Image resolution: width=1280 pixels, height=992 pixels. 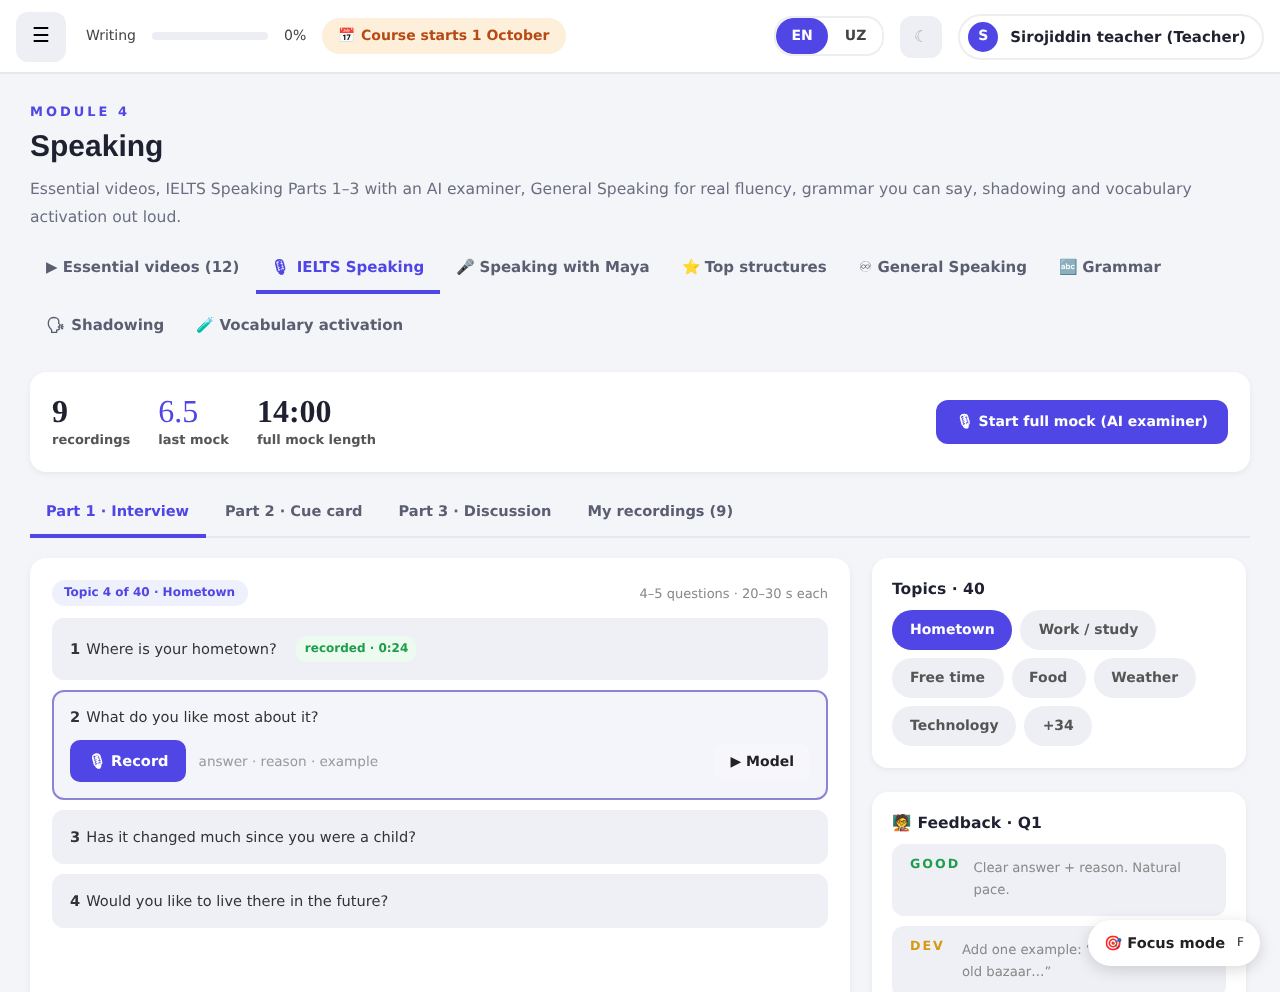 What do you see at coordinates (295, 414) in the screenshot?
I see `stat-value: 14:00` at bounding box center [295, 414].